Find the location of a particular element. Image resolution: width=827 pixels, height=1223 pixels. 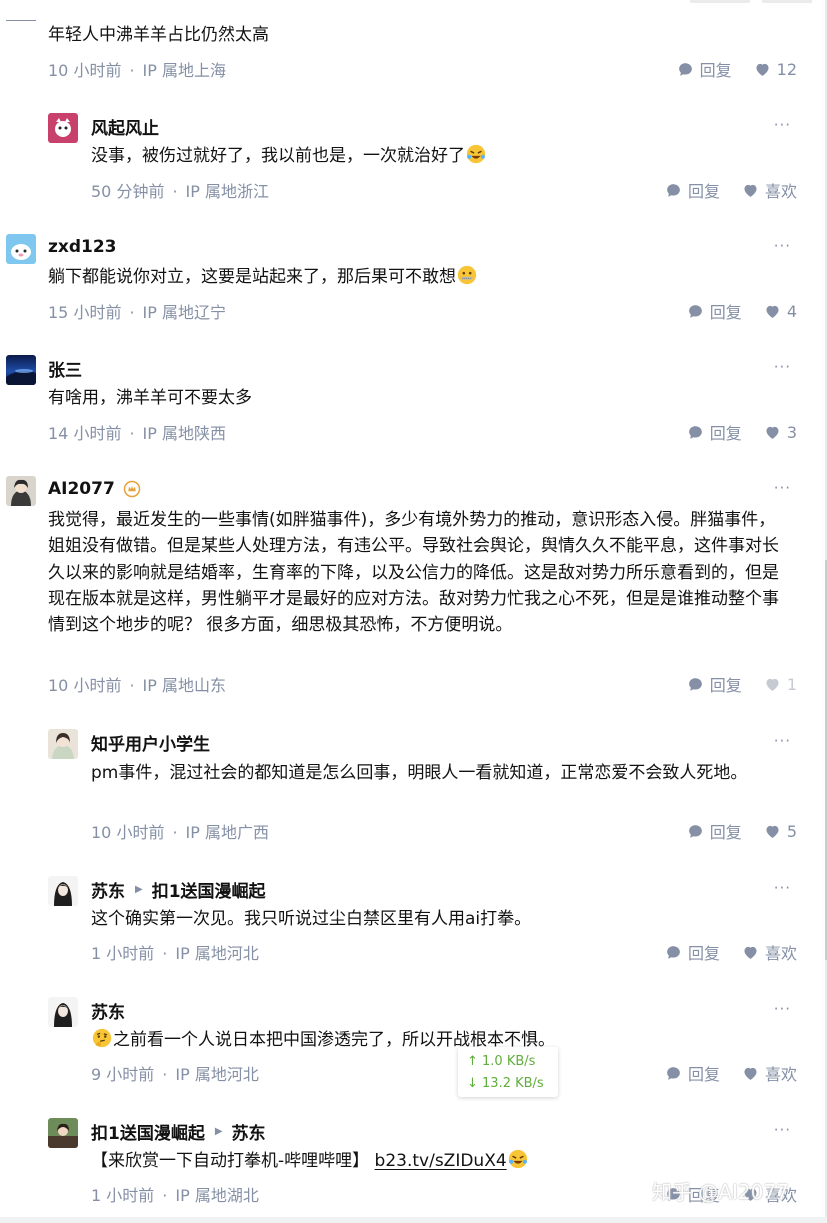

comment-text: 有啥用，沸羊羊可不要太多 is located at coordinates (150, 398).